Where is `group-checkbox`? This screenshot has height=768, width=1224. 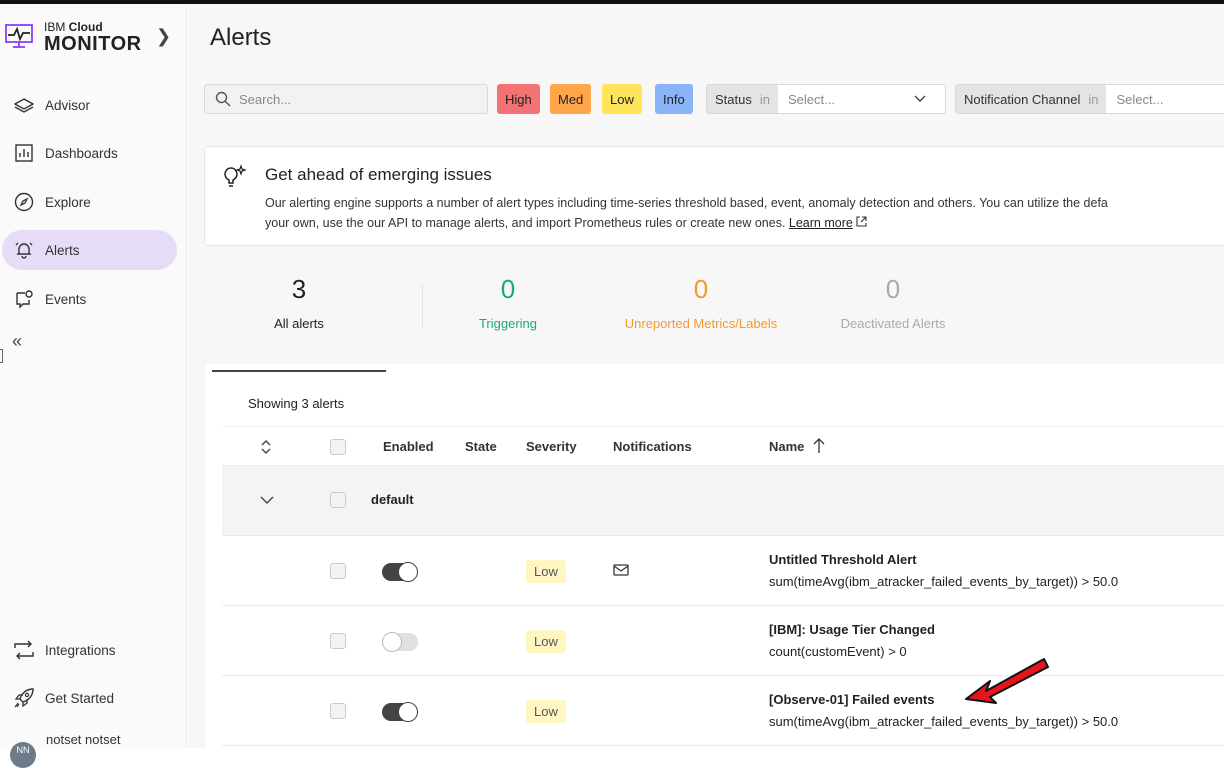 group-checkbox is located at coordinates (338, 500).